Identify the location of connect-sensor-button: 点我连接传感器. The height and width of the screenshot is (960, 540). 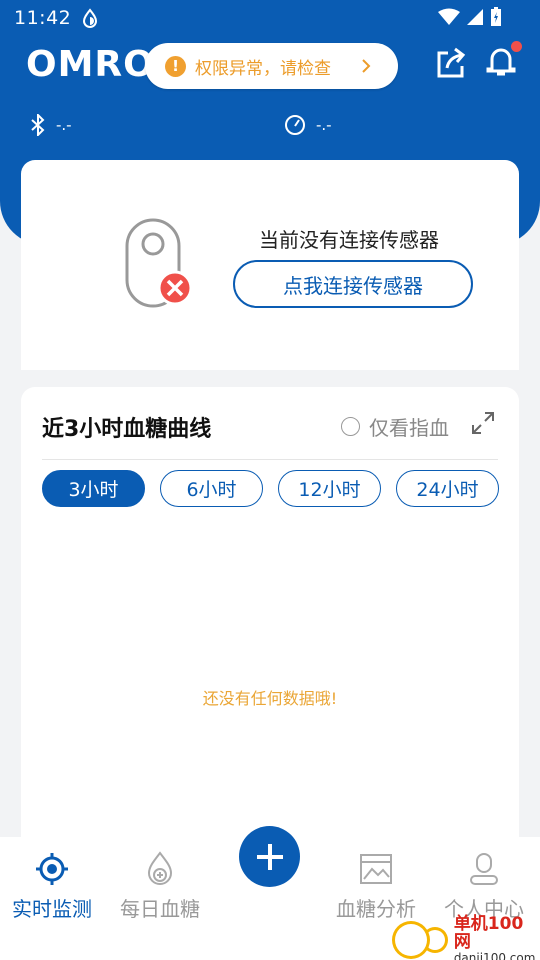
(353, 284).